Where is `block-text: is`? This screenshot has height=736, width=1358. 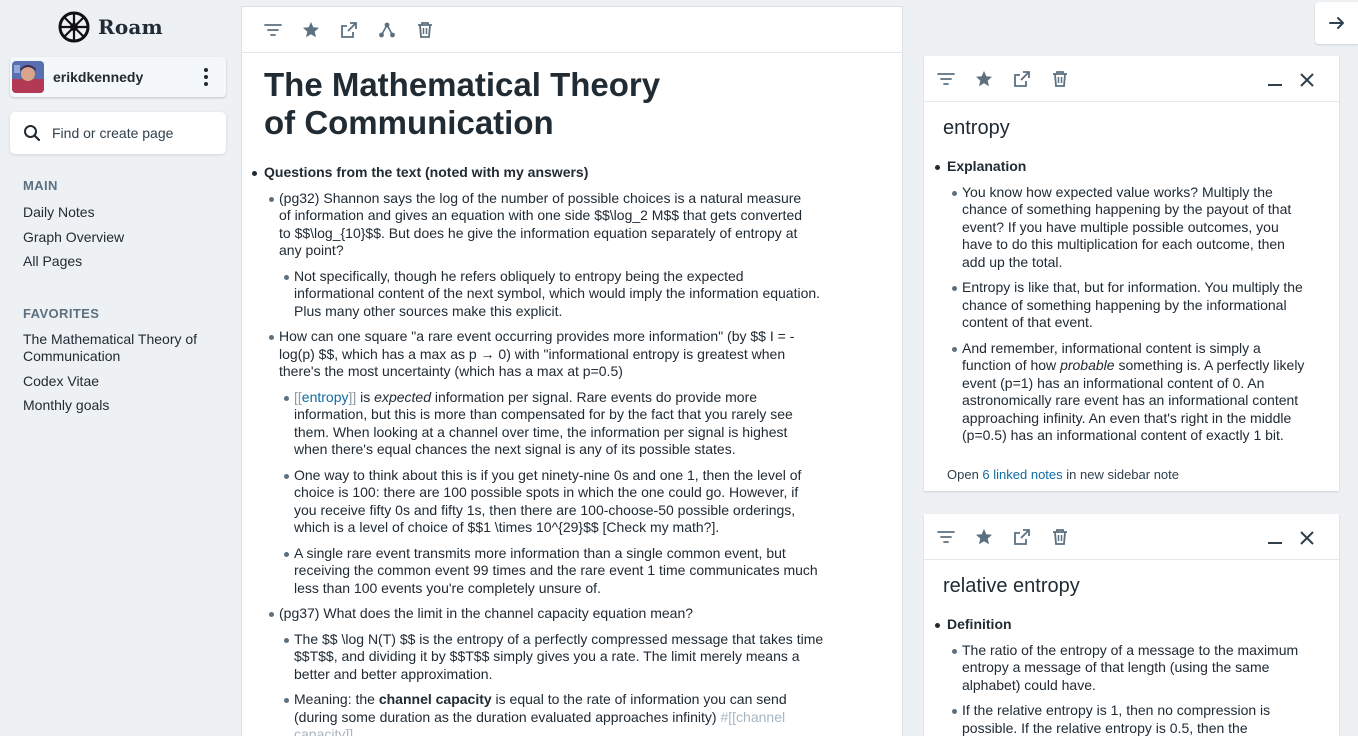 block-text: is is located at coordinates (365, 396).